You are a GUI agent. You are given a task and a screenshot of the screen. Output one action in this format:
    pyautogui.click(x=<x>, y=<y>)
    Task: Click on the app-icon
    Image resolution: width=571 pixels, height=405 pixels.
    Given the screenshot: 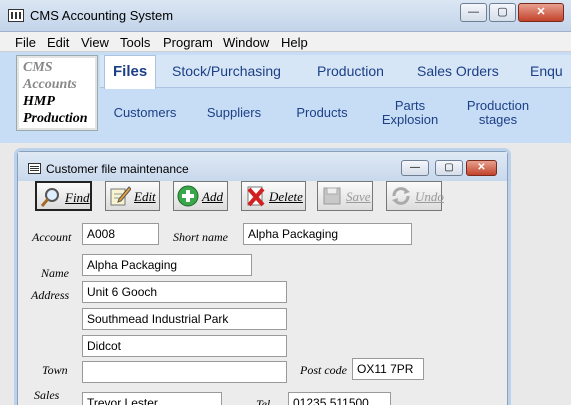 What is the action you would take?
    pyautogui.click(x=16, y=15)
    